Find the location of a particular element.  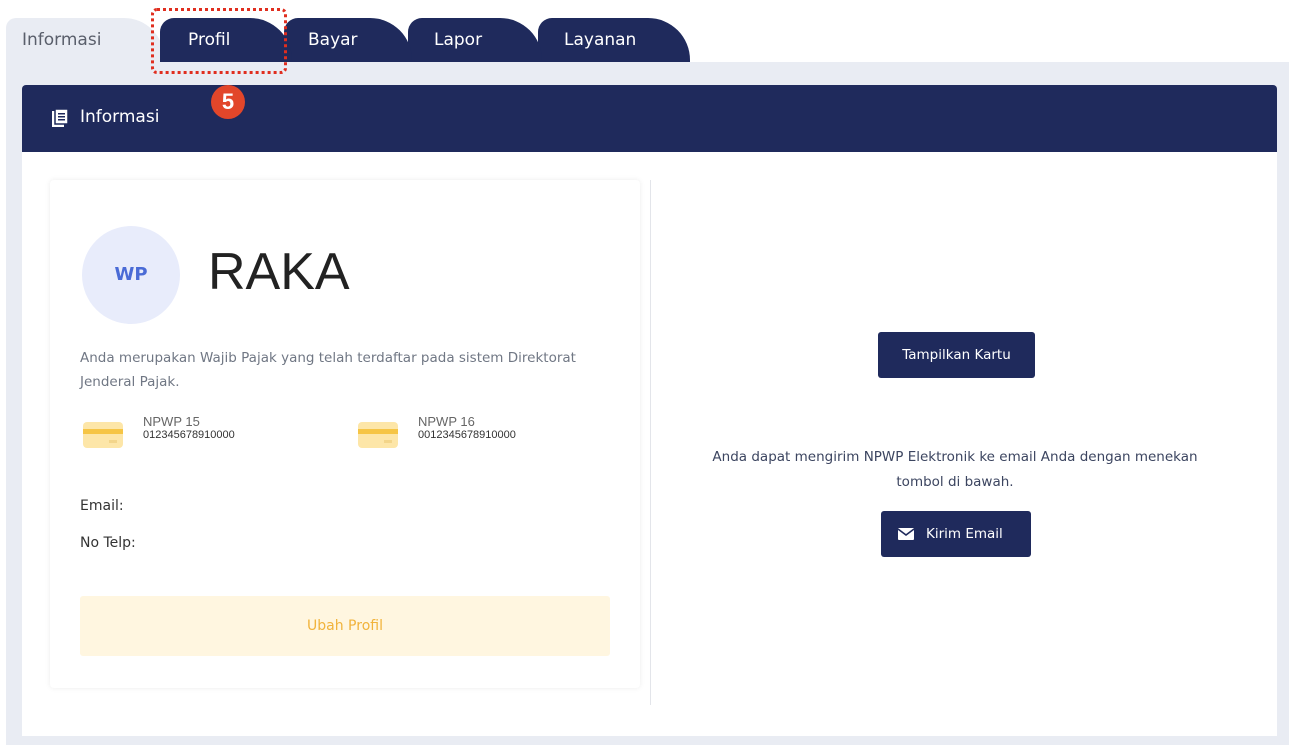

tab-bayar: Bayar is located at coordinates (348, 40).